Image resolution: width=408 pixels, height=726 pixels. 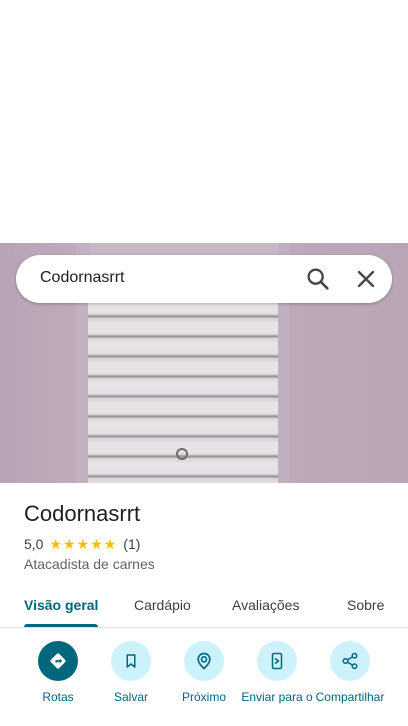 I want to click on close-icon, so click(x=366, y=279).